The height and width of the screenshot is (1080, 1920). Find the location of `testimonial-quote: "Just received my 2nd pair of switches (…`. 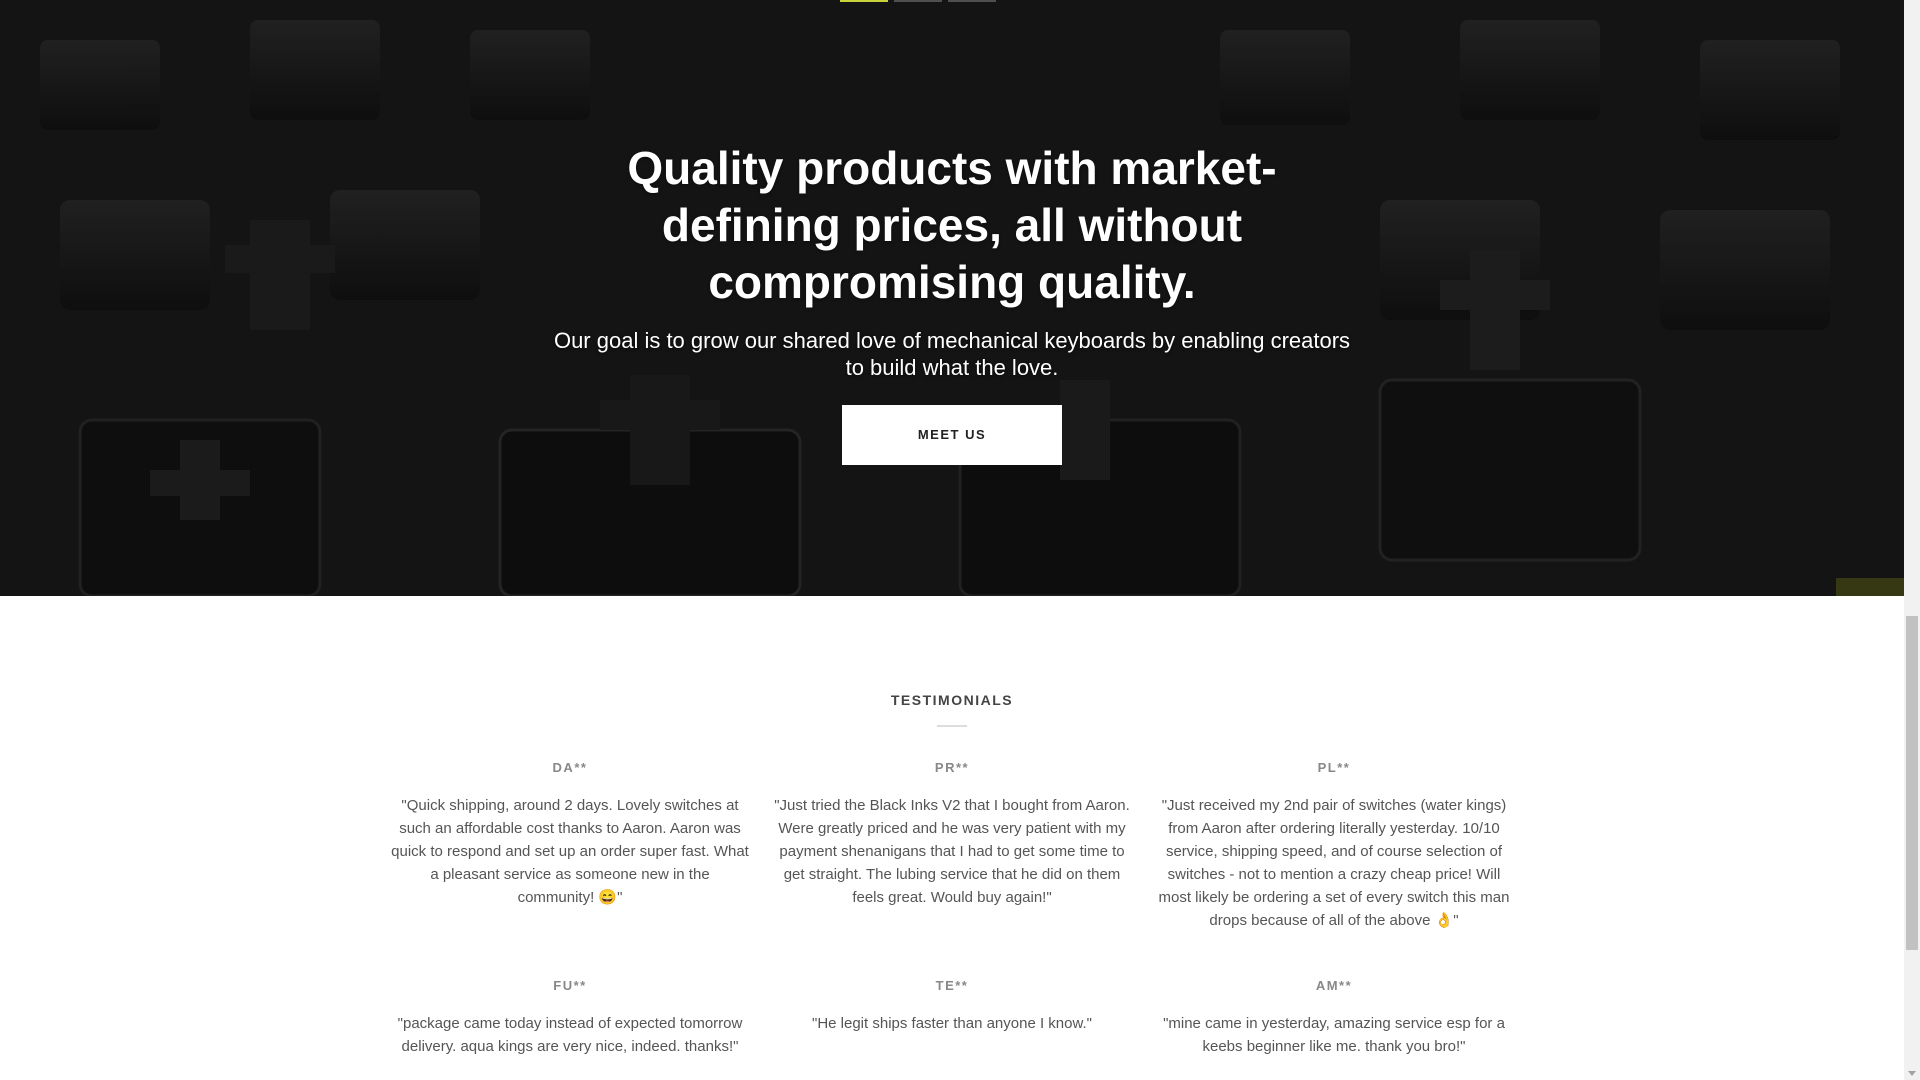

testimonial-quote: "Just received my 2nd pair of switches (… is located at coordinates (1334, 863).